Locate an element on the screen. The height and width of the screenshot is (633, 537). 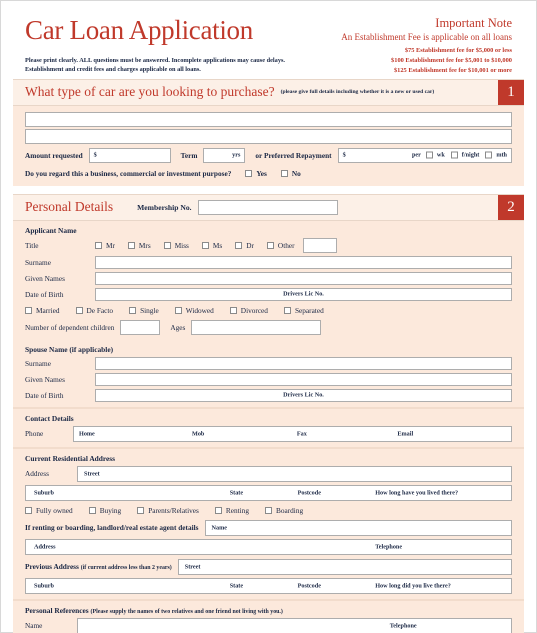
applicant-surname-input is located at coordinates (303, 262).